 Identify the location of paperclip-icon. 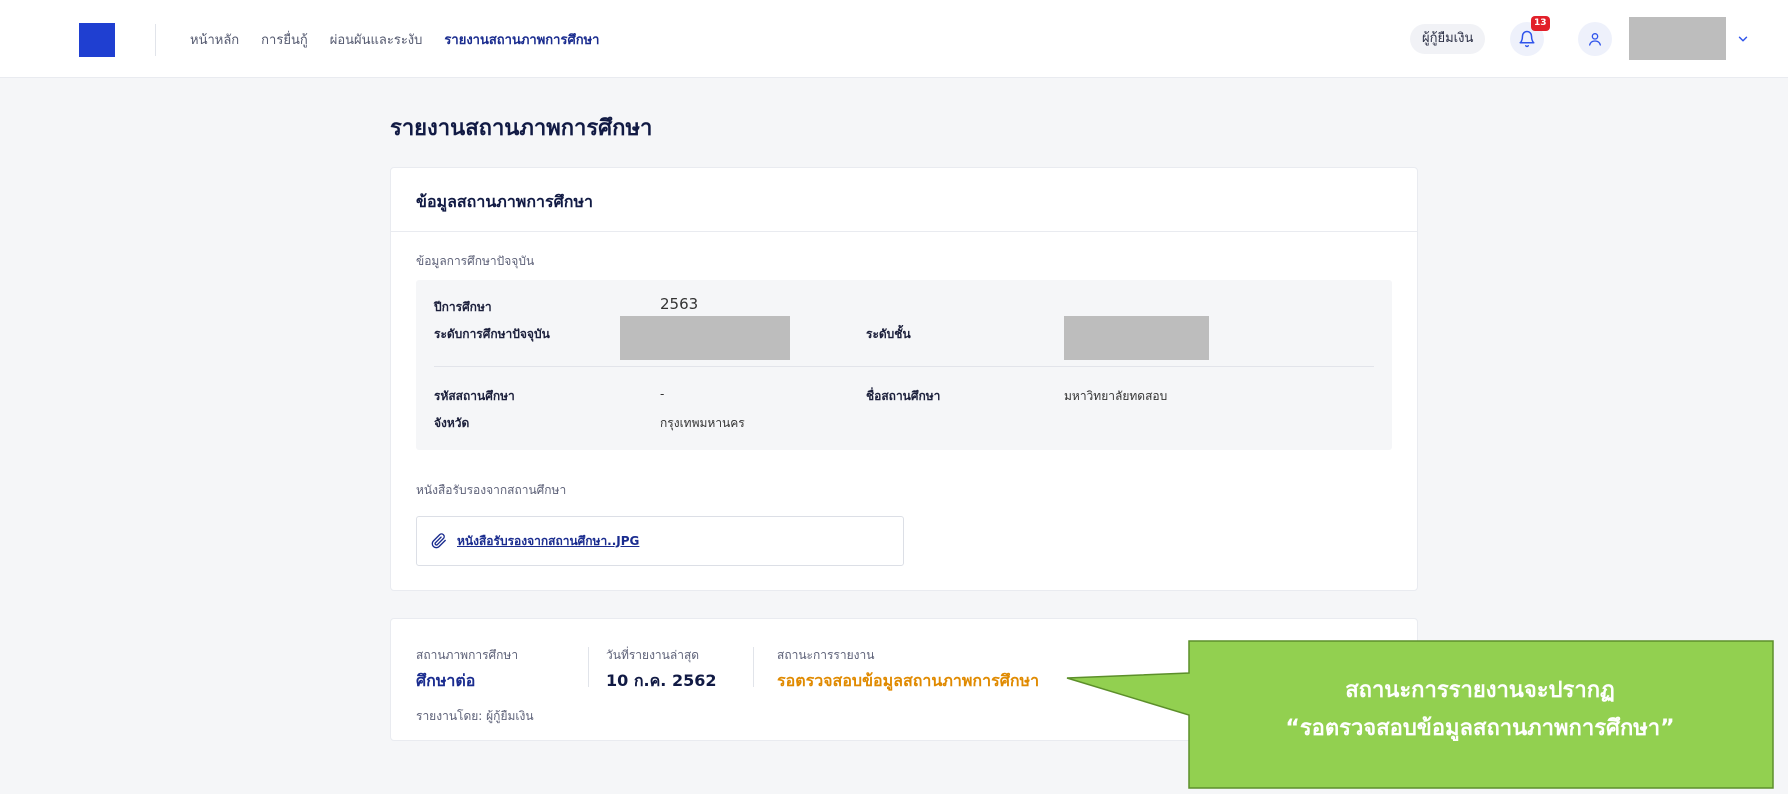
(438, 541).